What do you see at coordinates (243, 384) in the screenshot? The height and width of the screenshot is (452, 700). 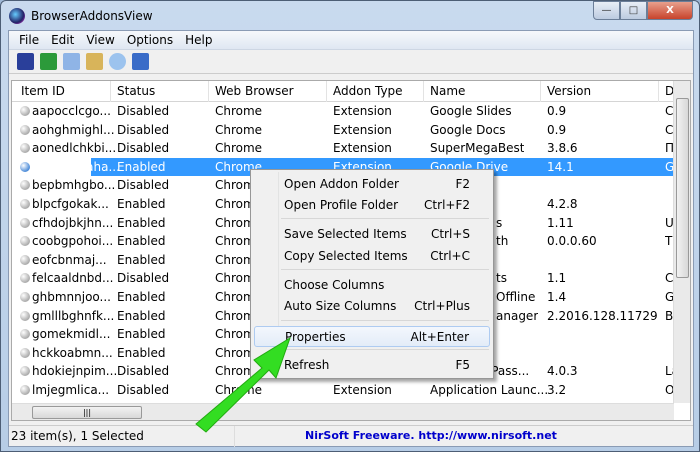 I see `green-arrow-annotation` at bounding box center [243, 384].